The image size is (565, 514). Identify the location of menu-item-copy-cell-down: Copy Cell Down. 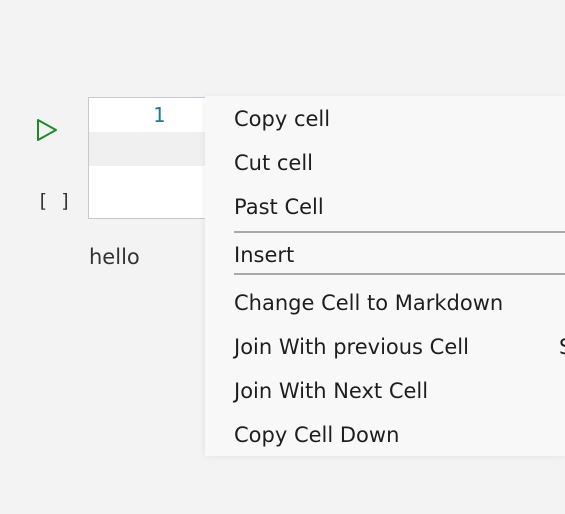
(316, 435).